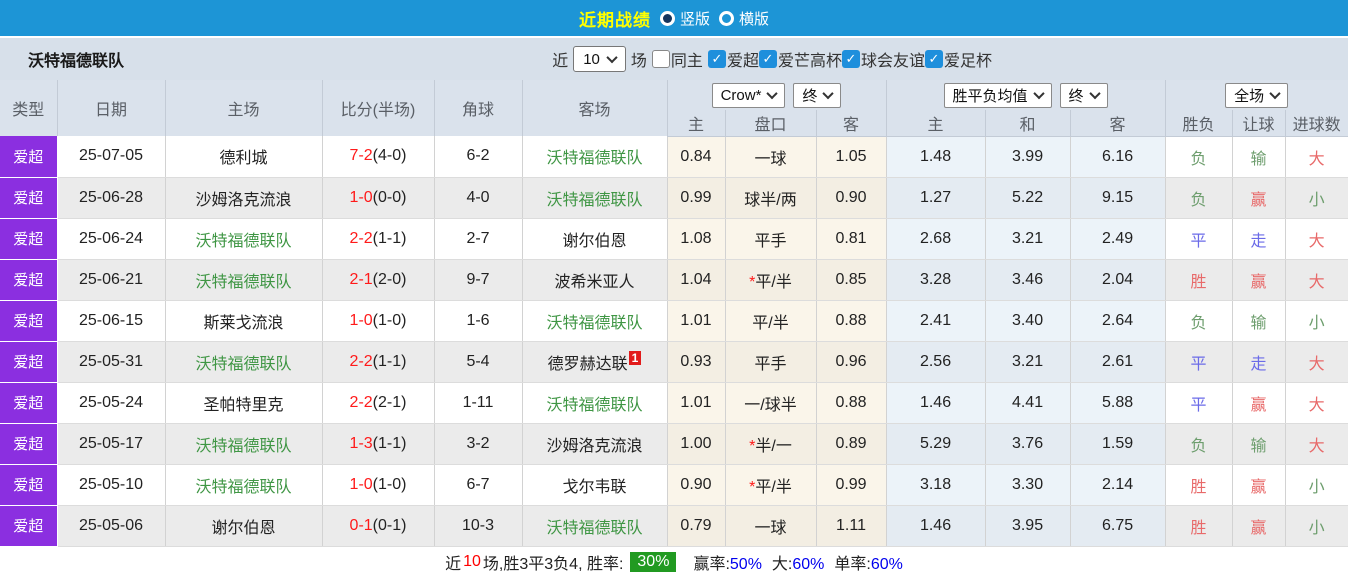 This screenshot has width=1348, height=578. What do you see at coordinates (361, 238) in the screenshot?
I see `fulltime-score: 2-2` at bounding box center [361, 238].